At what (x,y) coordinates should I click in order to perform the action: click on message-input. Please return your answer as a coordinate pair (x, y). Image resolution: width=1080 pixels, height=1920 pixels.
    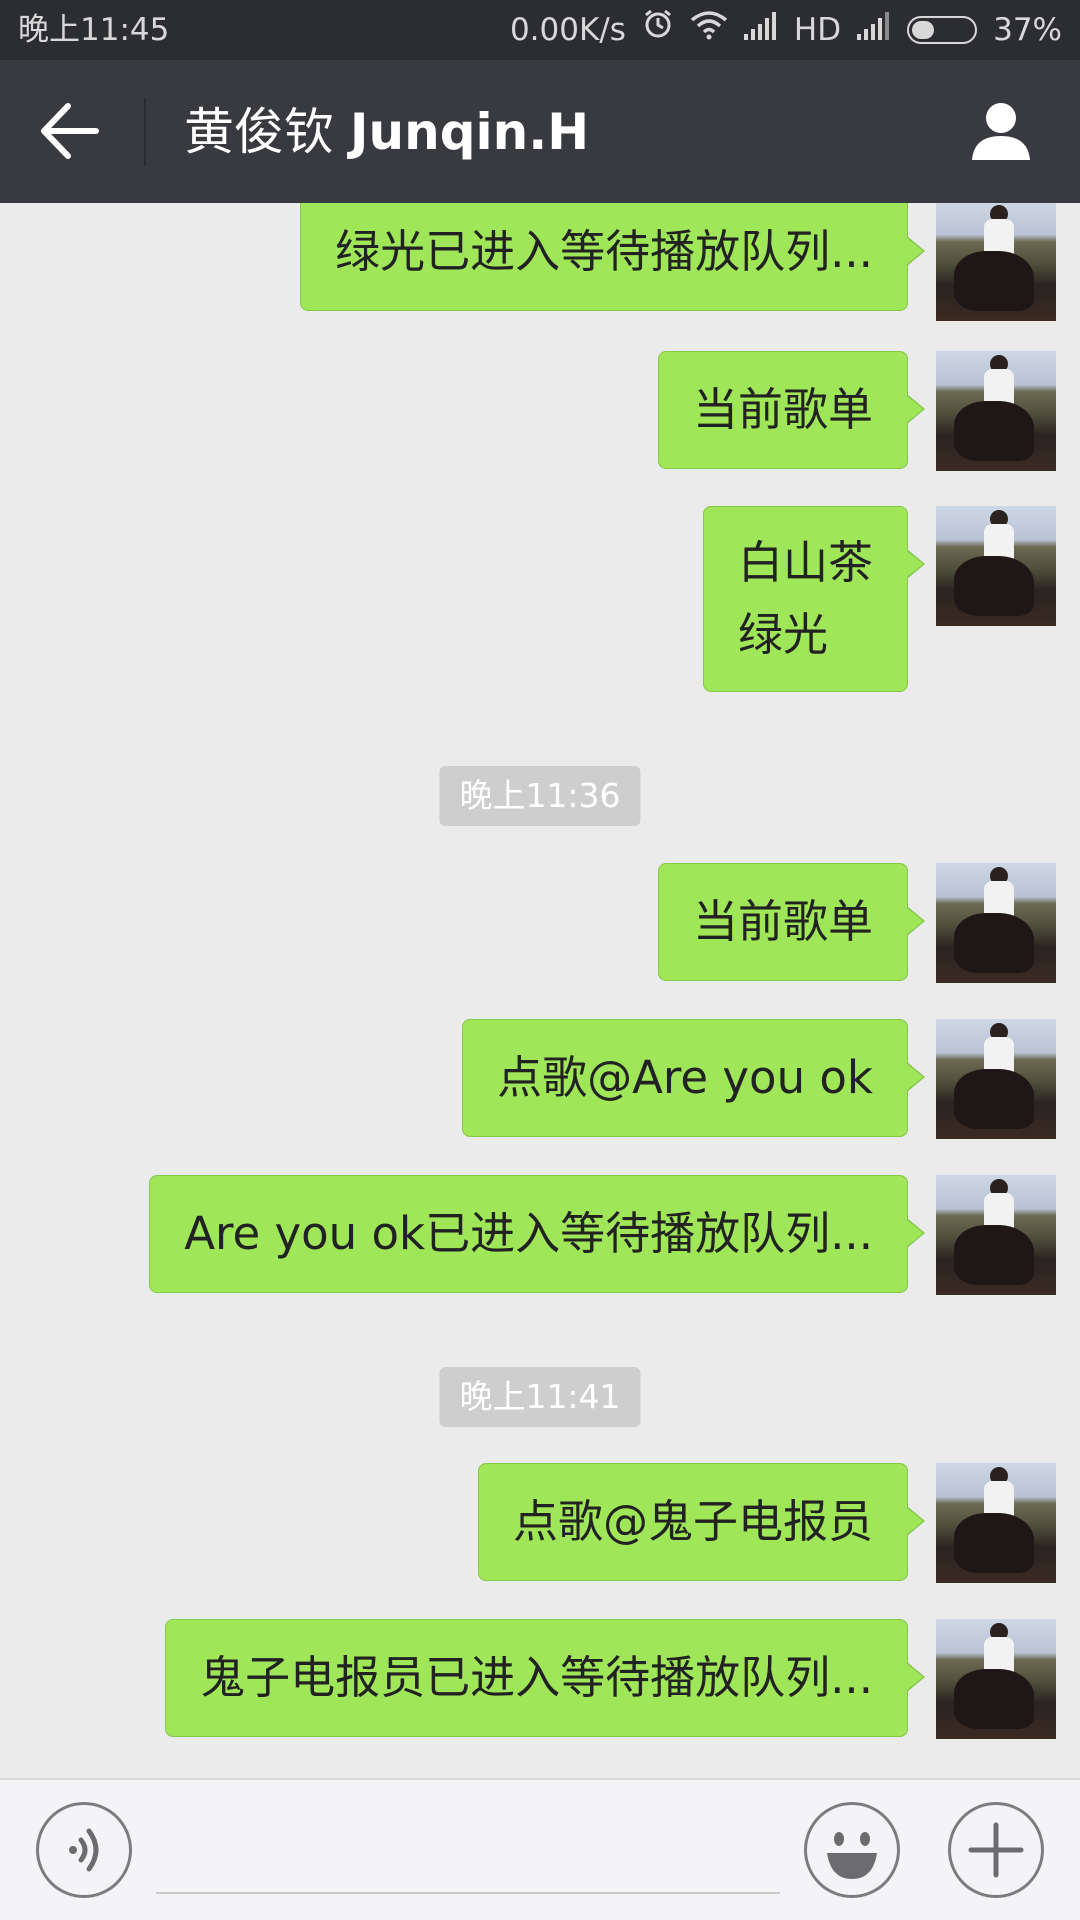
    Looking at the image, I should click on (468, 1849).